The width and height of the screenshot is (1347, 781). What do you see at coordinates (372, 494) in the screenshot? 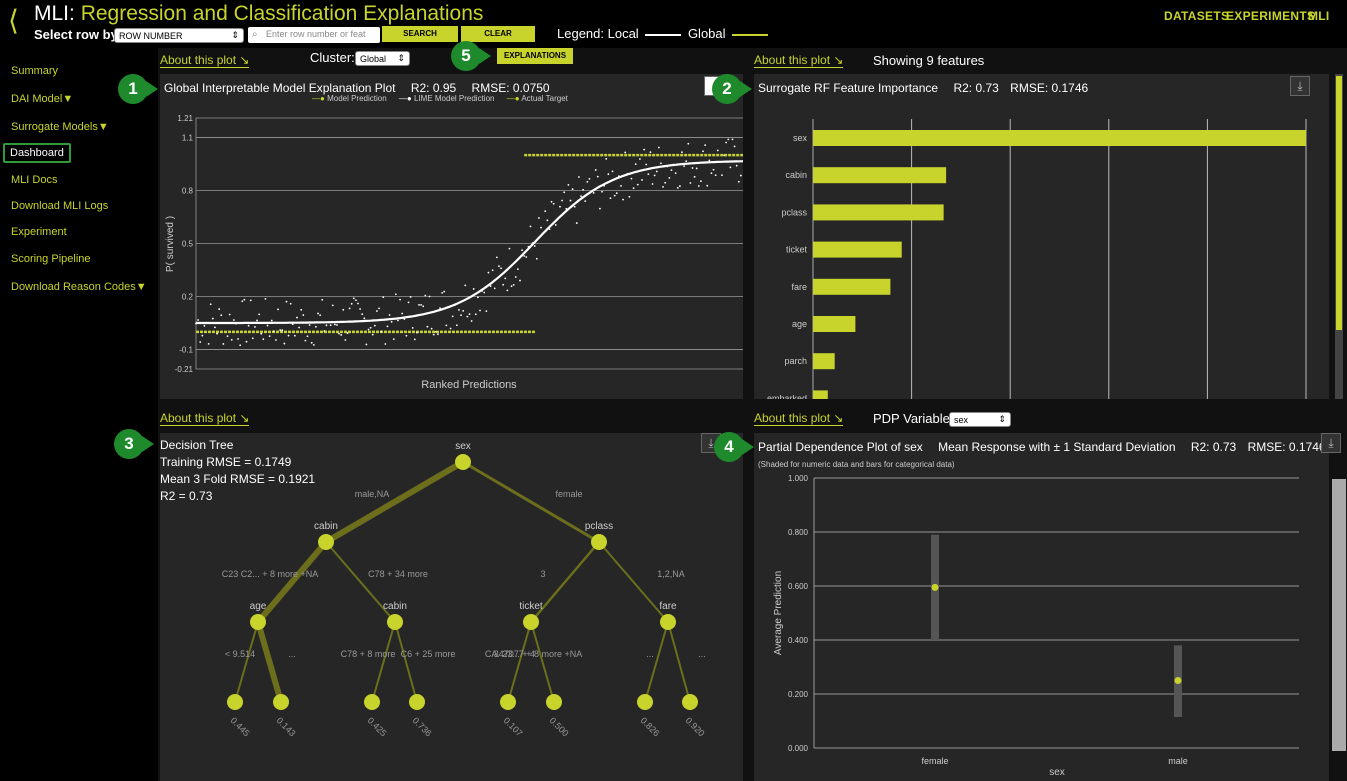
I see `tree-edge-label: male,NA` at bounding box center [372, 494].